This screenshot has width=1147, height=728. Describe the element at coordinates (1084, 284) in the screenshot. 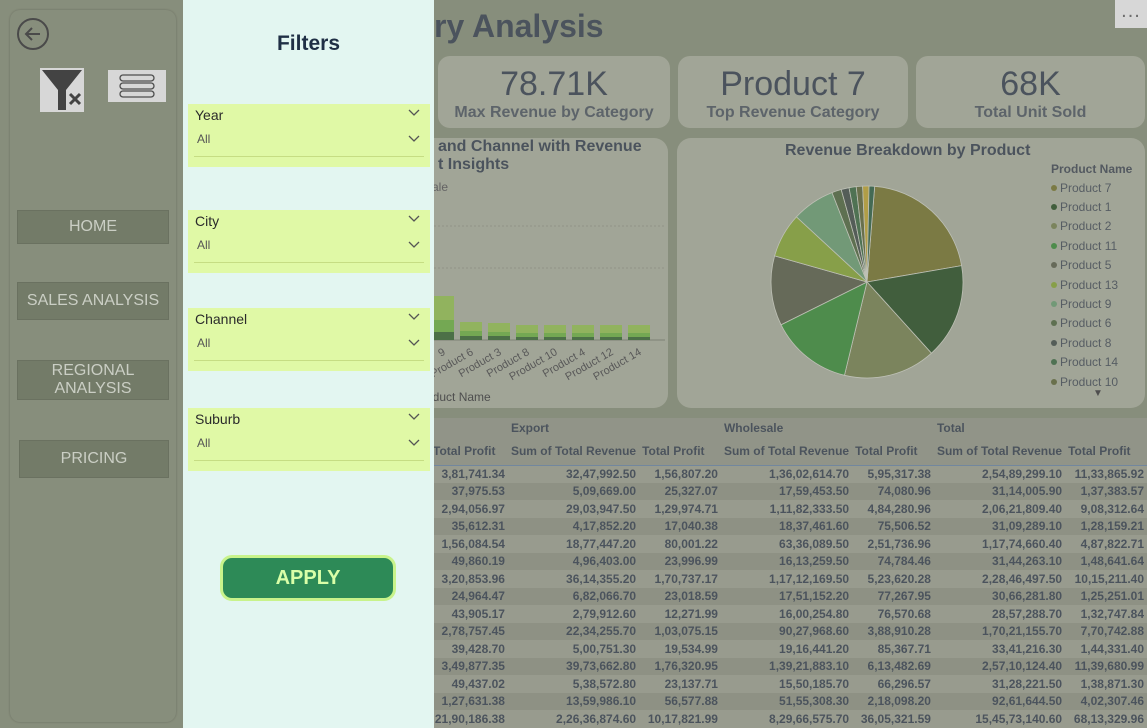

I see `legend-item: Product 13` at that location.